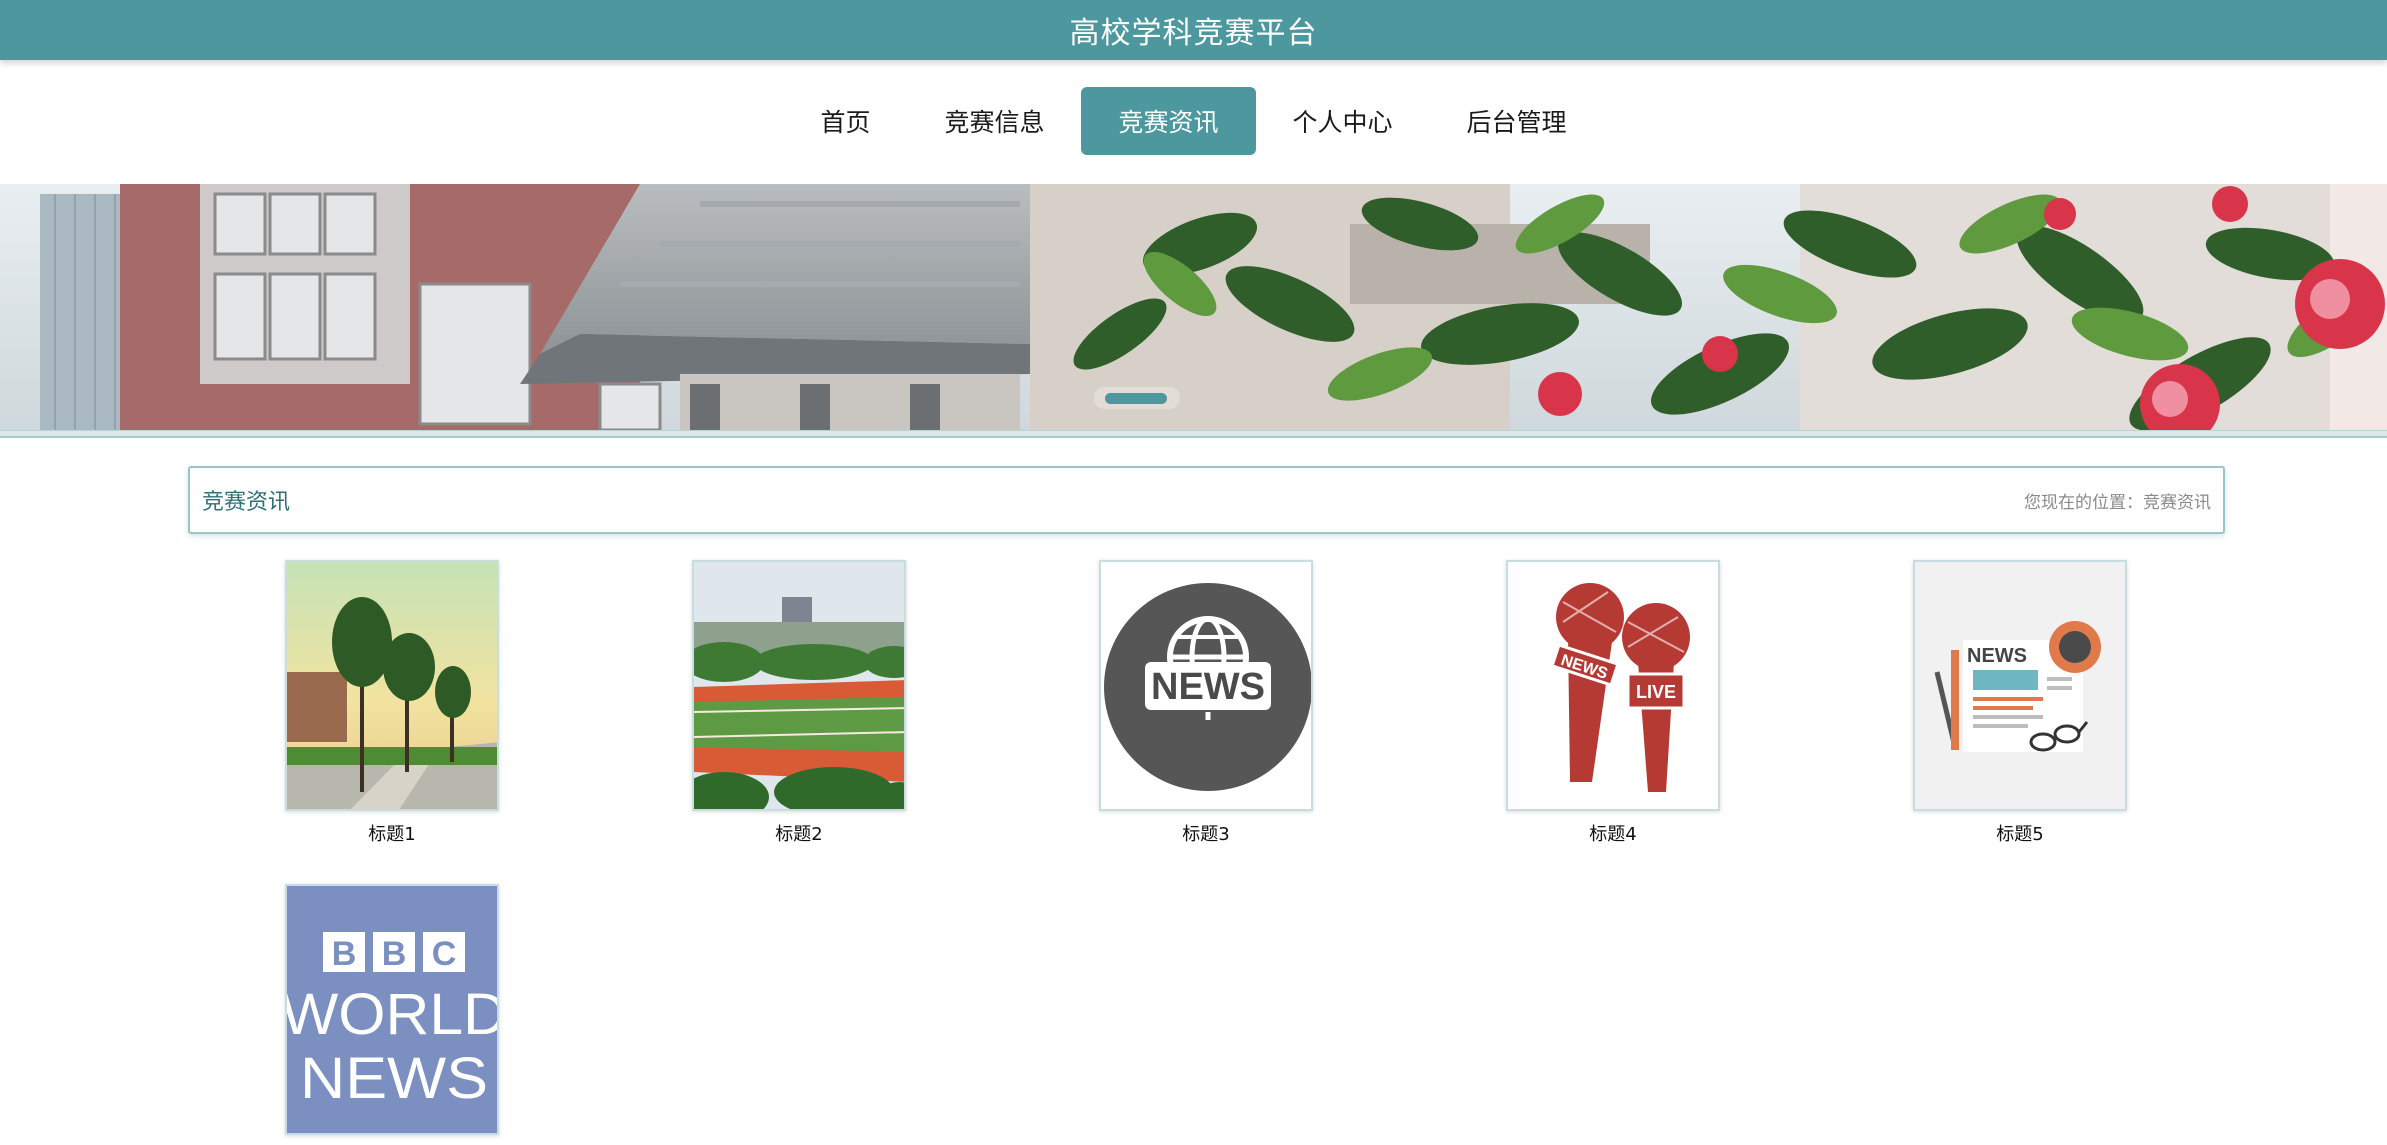 The height and width of the screenshot is (1145, 2387). I want to click on news-thumbnail: NEWS LIVE, so click(1613, 685).